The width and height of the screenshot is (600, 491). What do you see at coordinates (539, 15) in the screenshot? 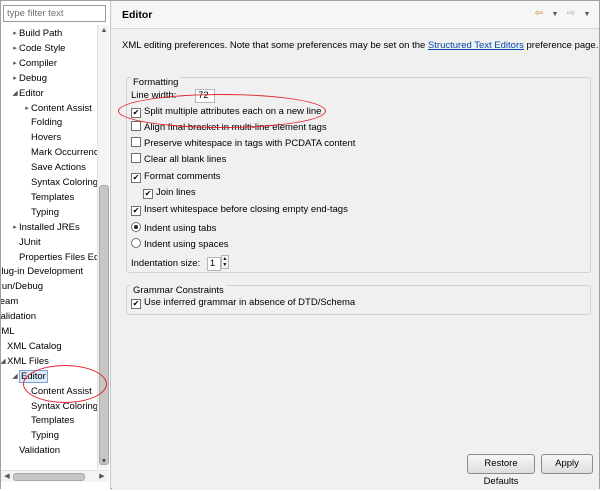
I see `back-arrow-icon: ⇦` at bounding box center [539, 15].